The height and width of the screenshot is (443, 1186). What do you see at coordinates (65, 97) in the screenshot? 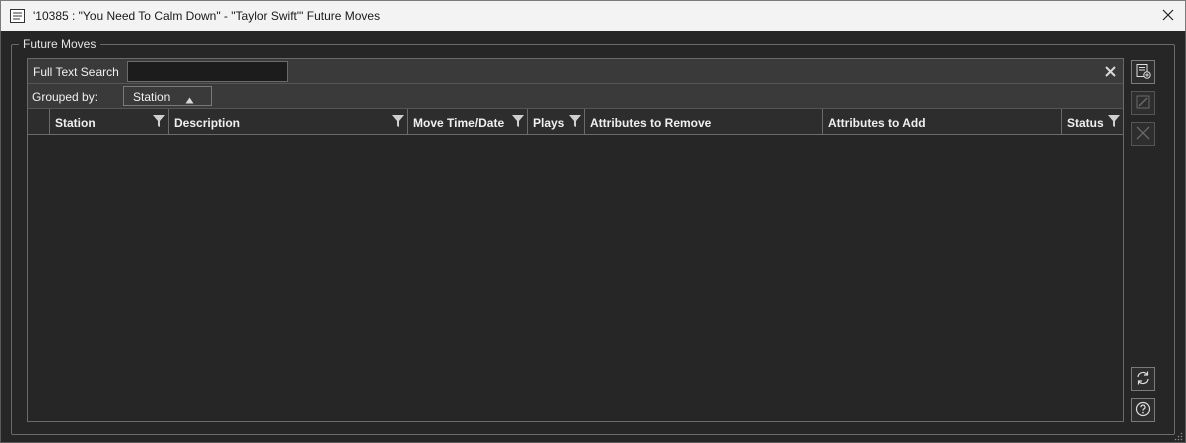
I see `group-by-label: Grouped by:` at bounding box center [65, 97].